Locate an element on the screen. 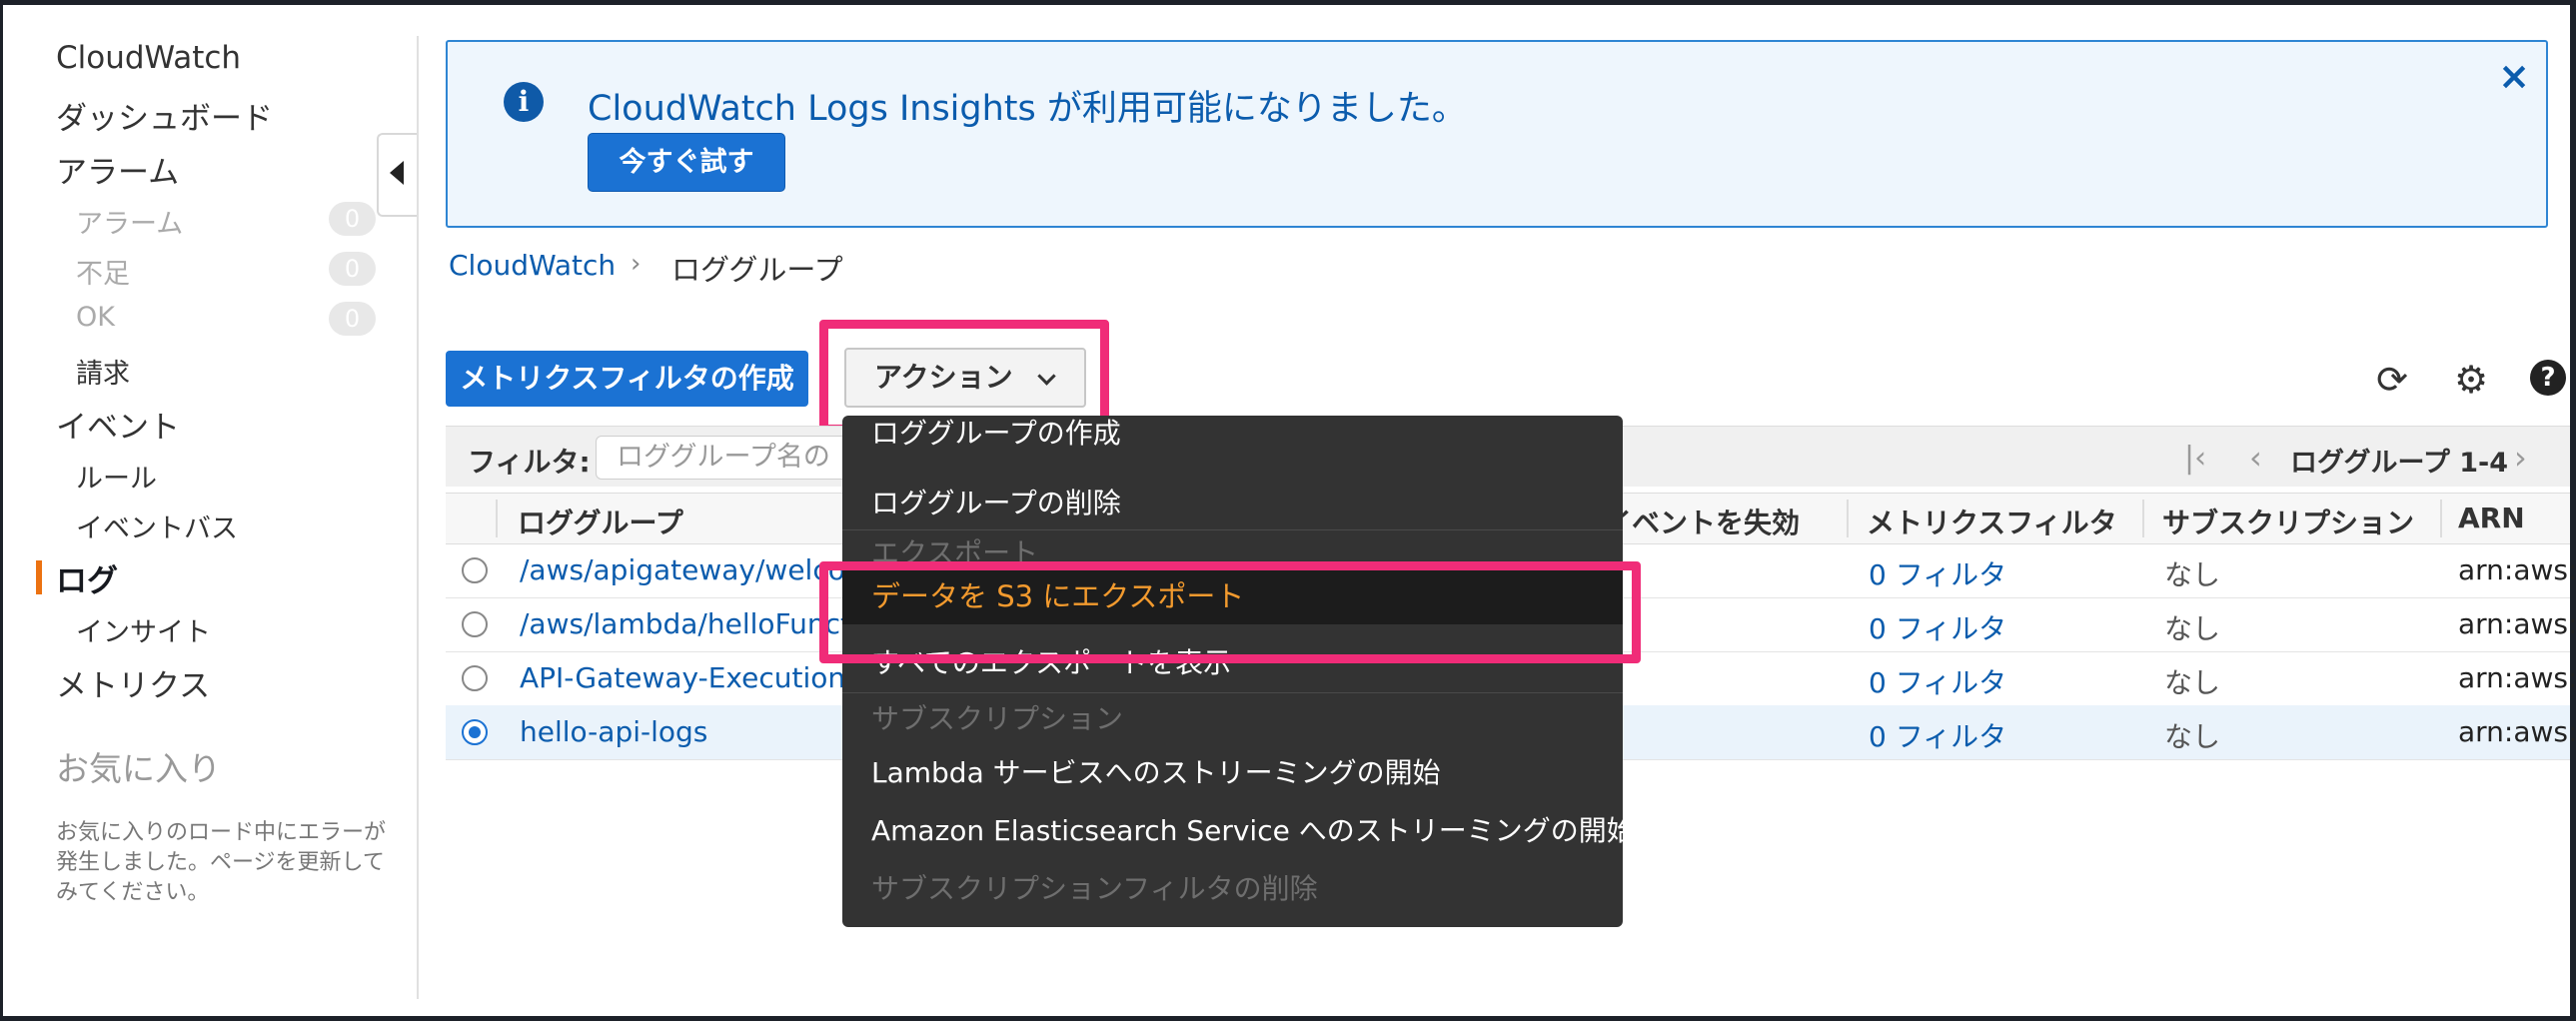 The width and height of the screenshot is (2576, 1021). column-header-expire-events: イベントを失効 is located at coordinates (1702, 521).